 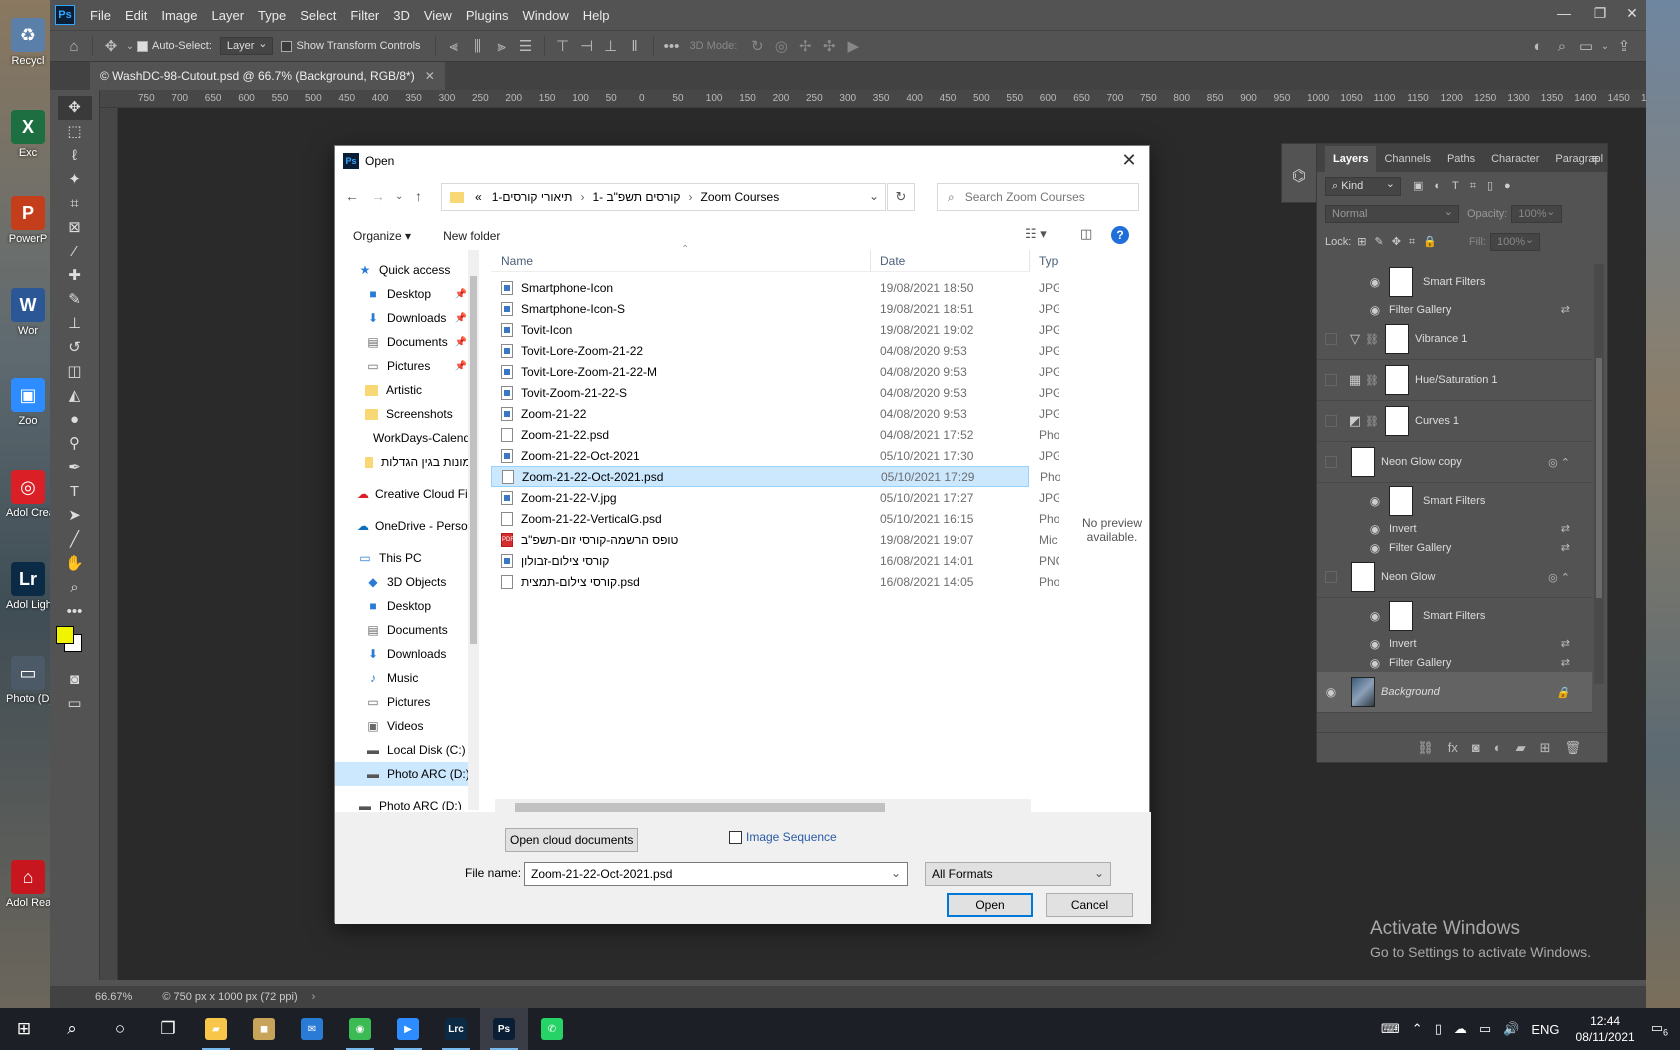 What do you see at coordinates (75, 396) in the screenshot?
I see `paint-bucket-icon: ◭` at bounding box center [75, 396].